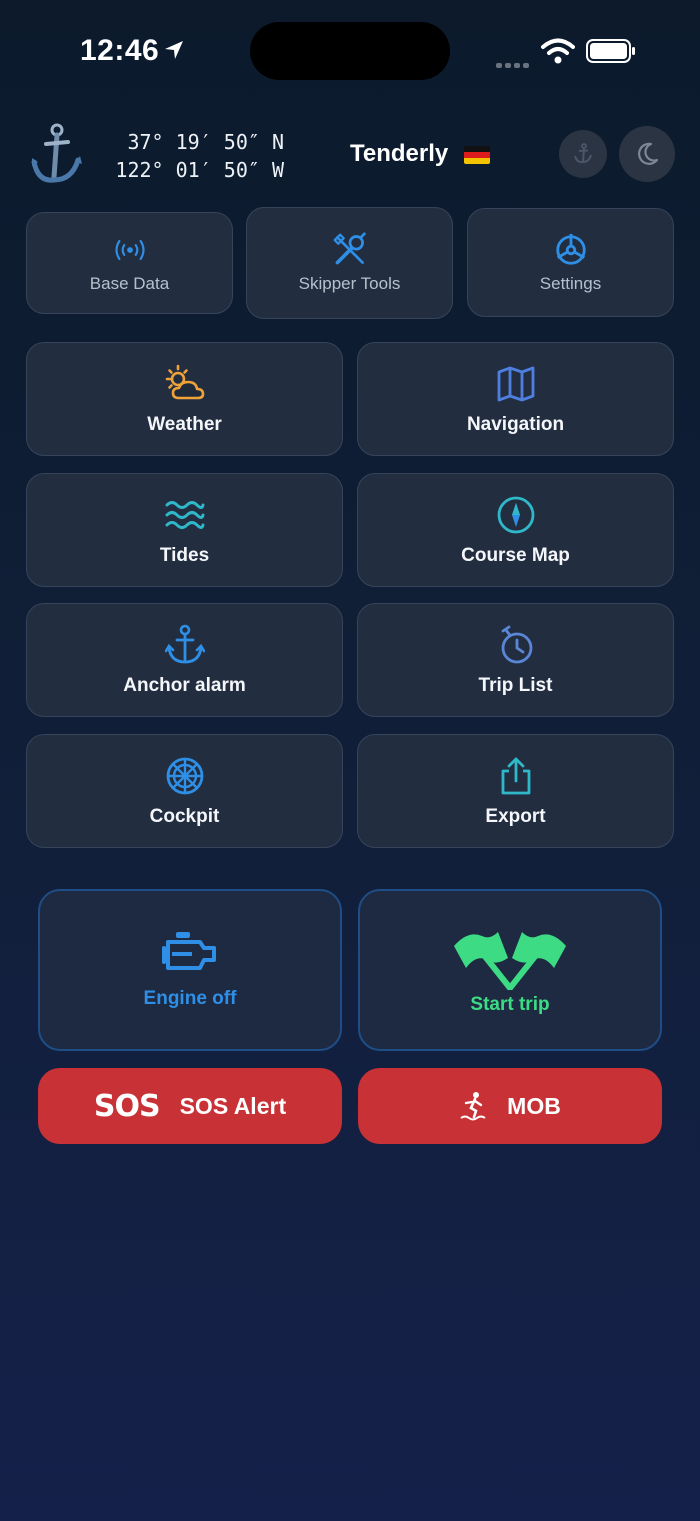  Describe the element at coordinates (127, 1106) in the screenshot. I see `sos-icon: SOS` at that location.